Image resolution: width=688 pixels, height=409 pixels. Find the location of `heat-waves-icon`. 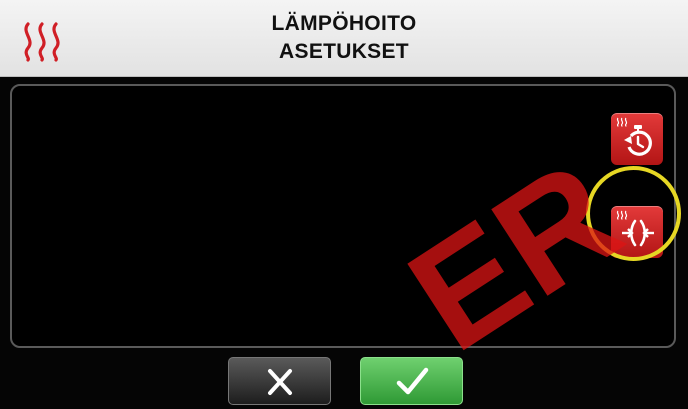

heat-waves-icon is located at coordinates (42, 42).